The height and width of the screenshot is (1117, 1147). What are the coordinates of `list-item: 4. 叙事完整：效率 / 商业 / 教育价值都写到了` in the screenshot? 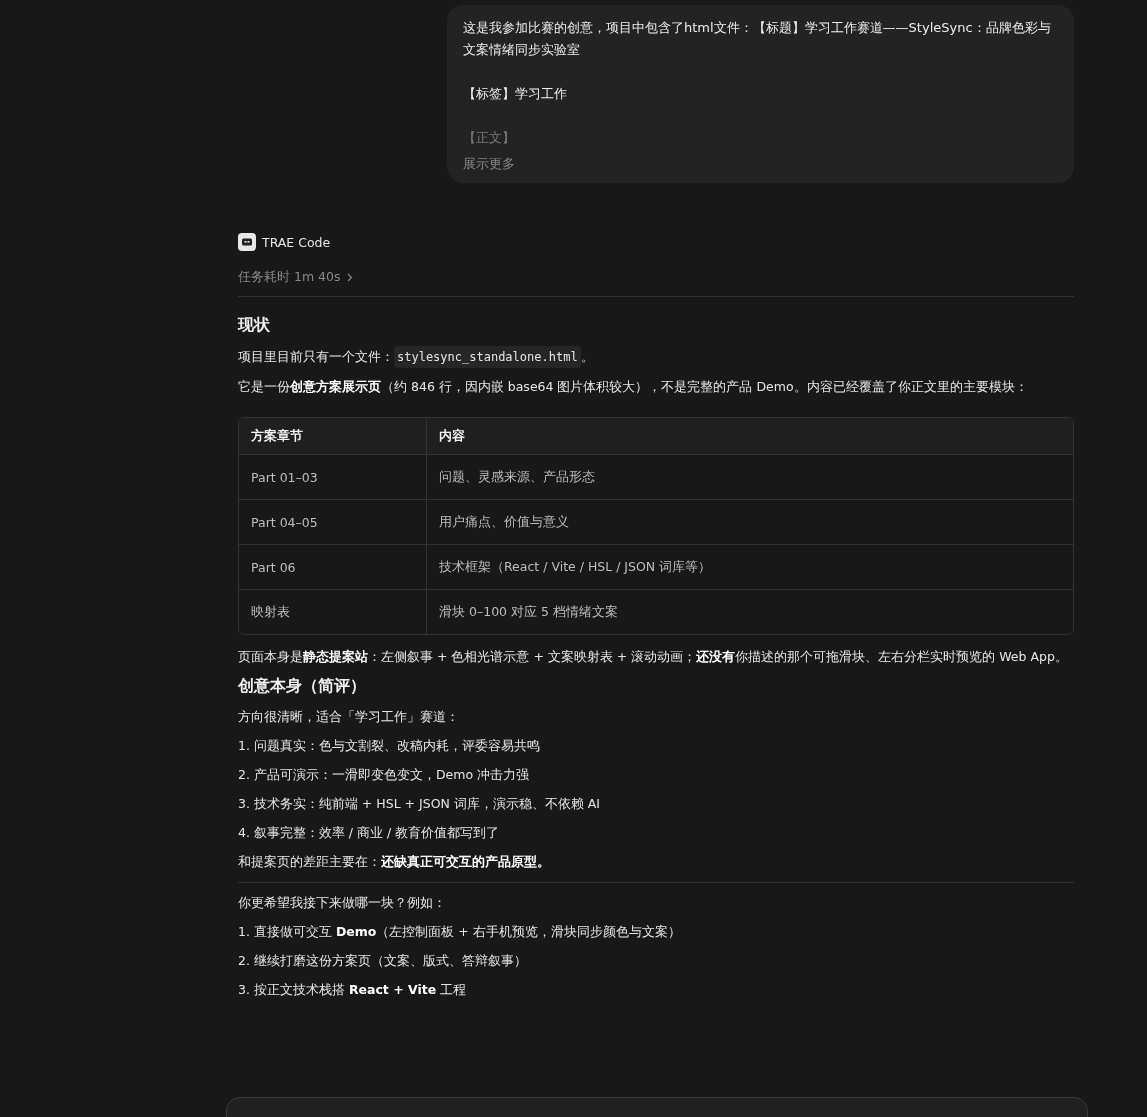 It's located at (369, 833).